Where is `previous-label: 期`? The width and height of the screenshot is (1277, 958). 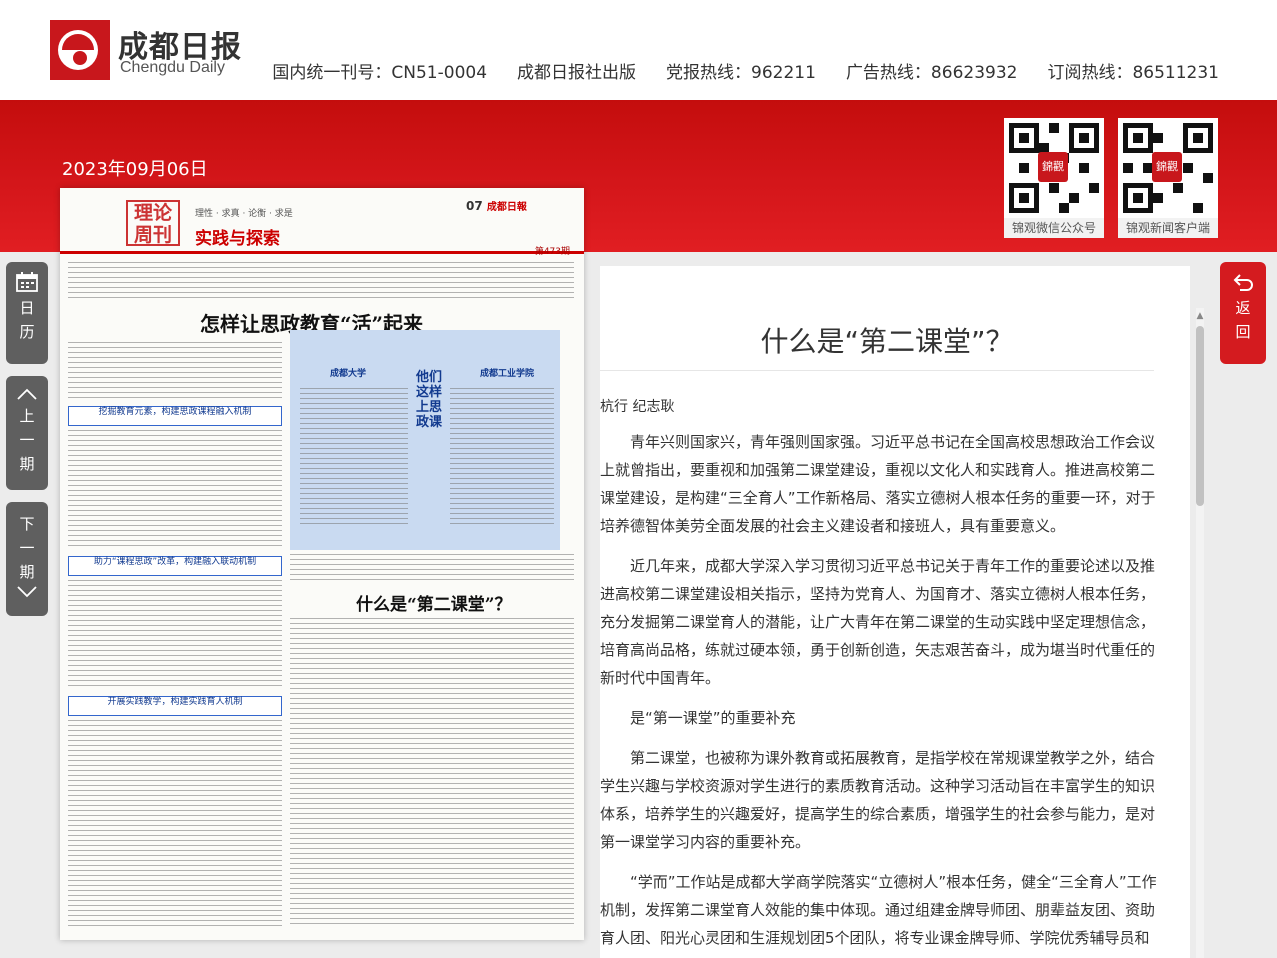
previous-label: 期 is located at coordinates (27, 464).